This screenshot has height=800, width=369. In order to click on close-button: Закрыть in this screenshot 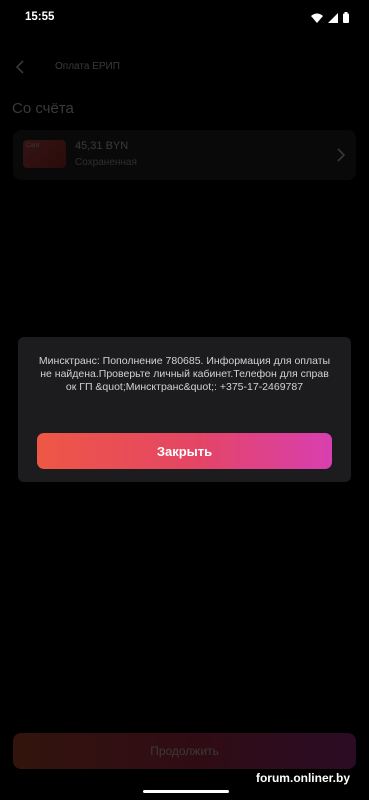, I will do `click(184, 451)`.